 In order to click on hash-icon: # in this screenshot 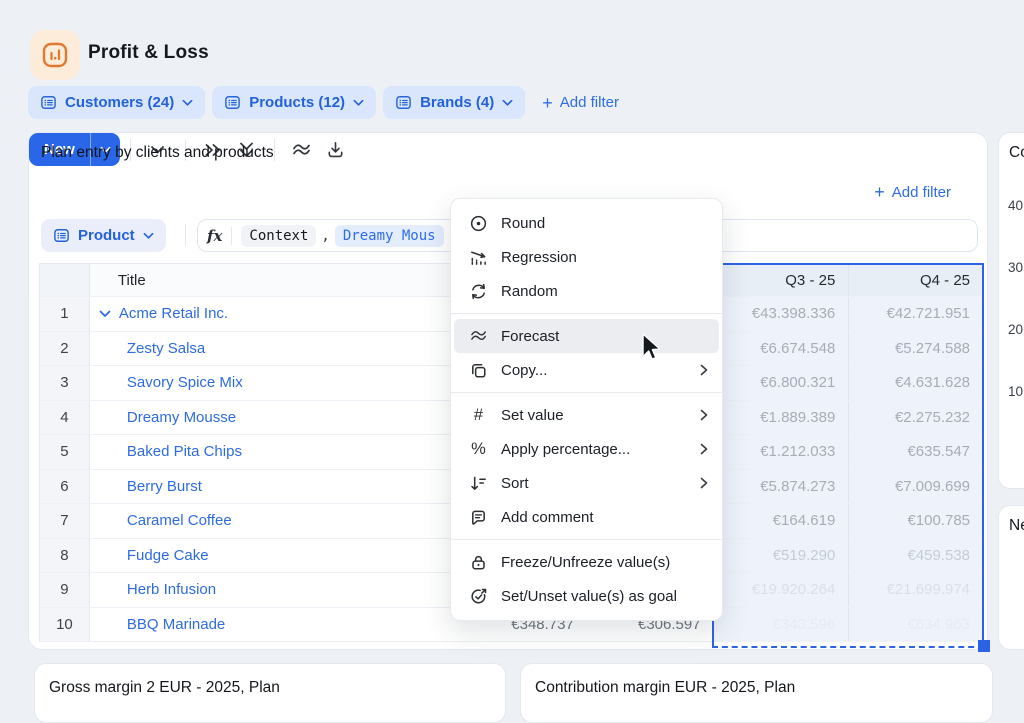, I will do `click(478, 414)`.